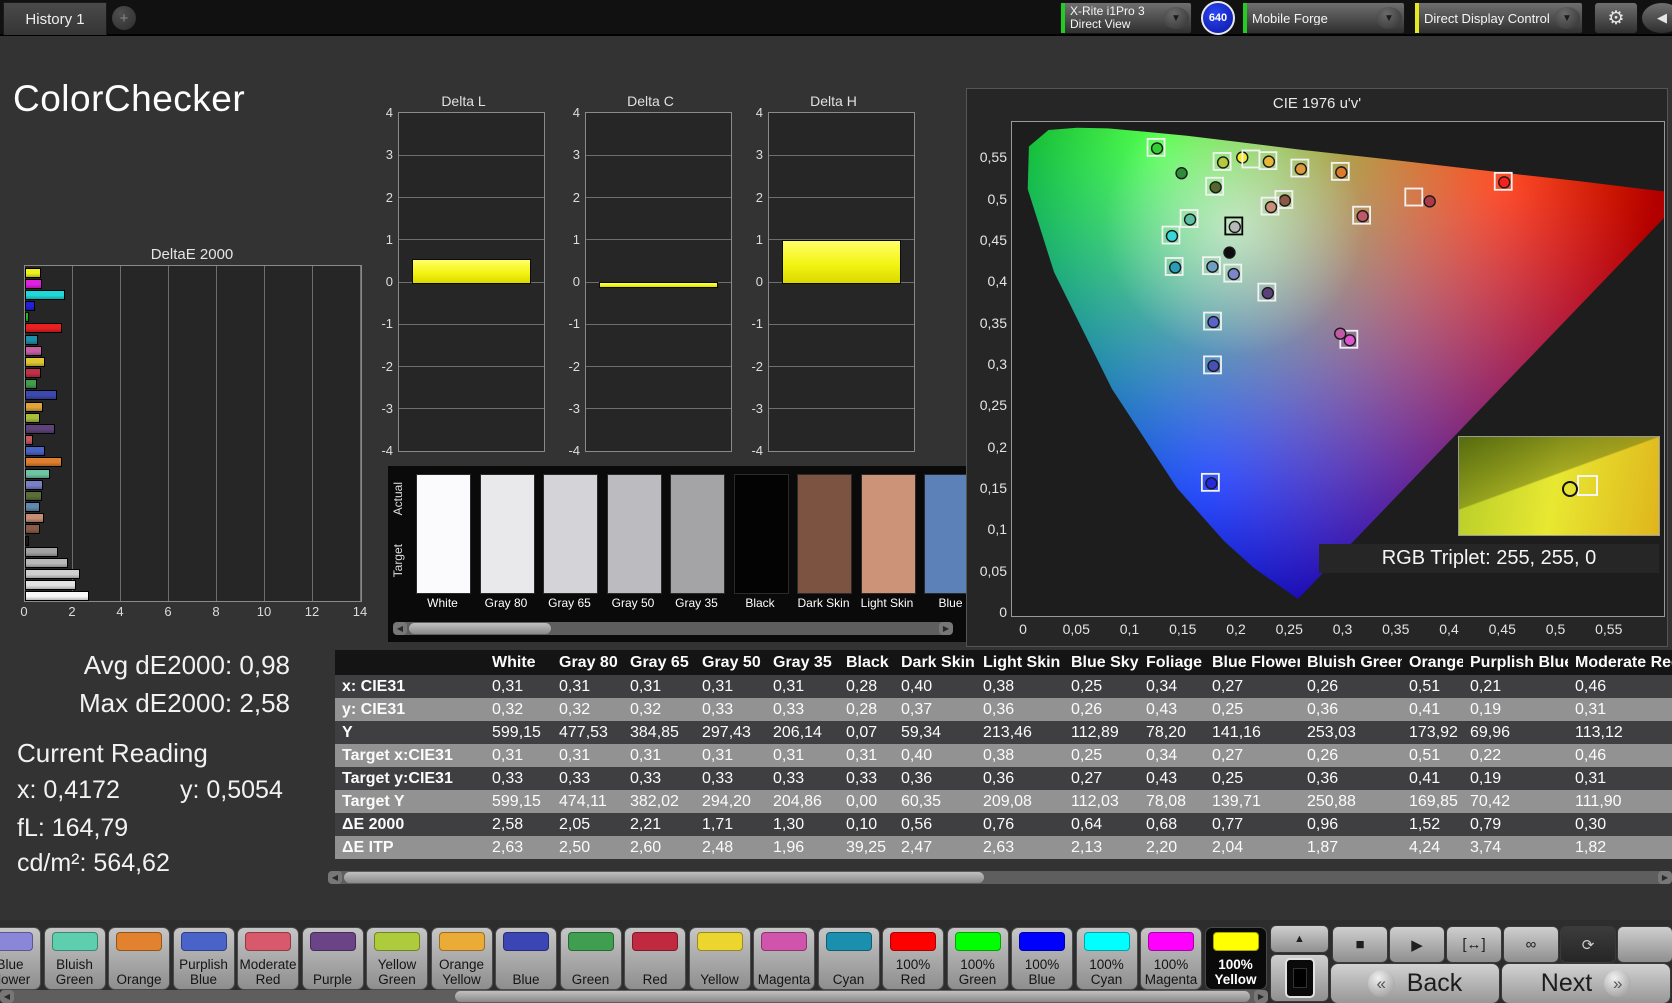  What do you see at coordinates (719, 958) in the screenshot?
I see `patch-button-yellow: Yellow` at bounding box center [719, 958].